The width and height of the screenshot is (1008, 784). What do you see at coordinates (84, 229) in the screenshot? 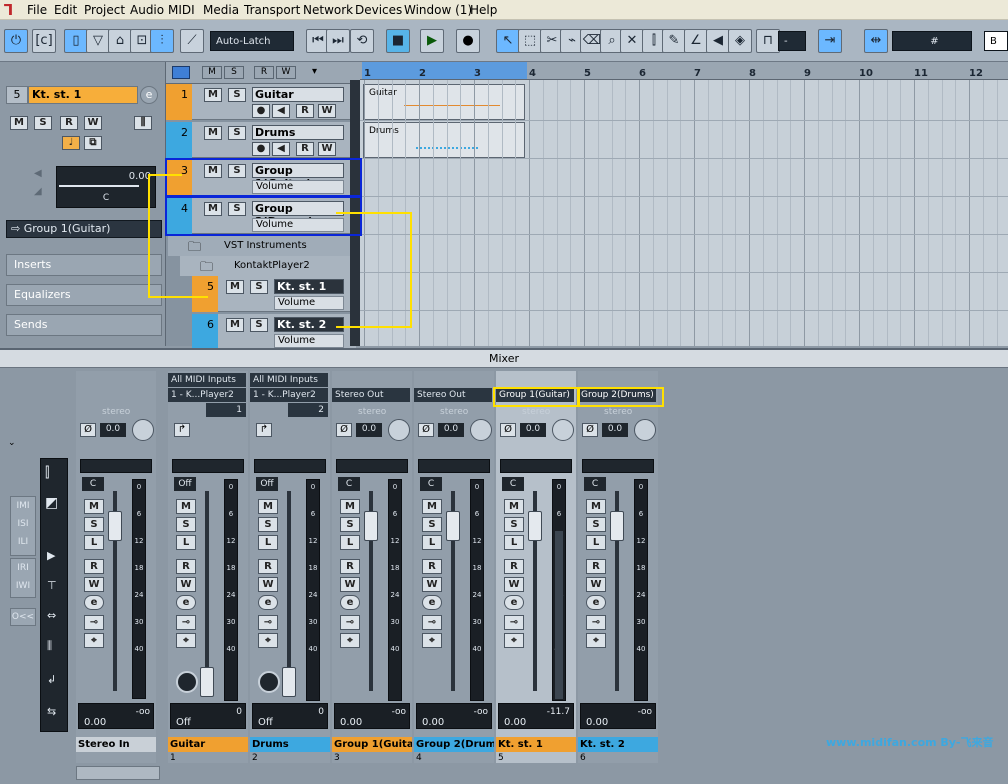
I see `output-routing-select: ⇨ Group 1(Guitar)` at bounding box center [84, 229].